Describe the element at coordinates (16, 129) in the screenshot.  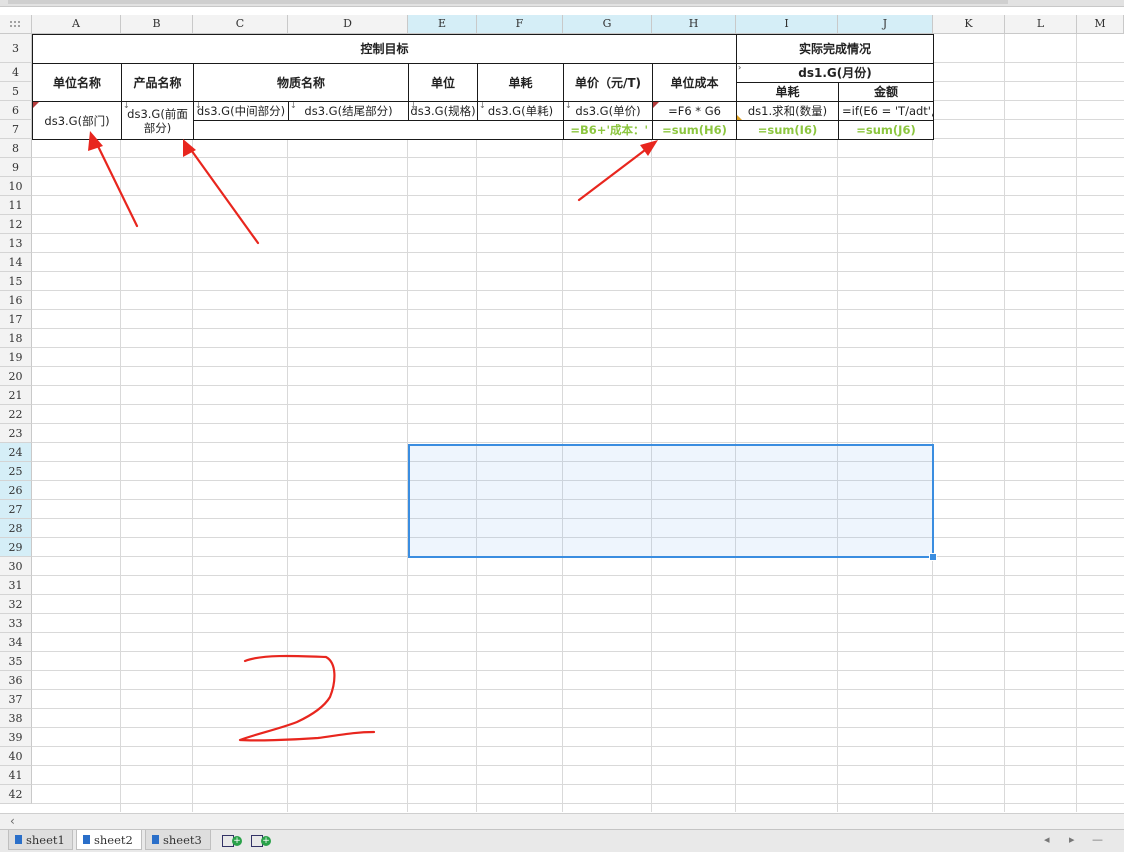
I see `row-header-7: 7` at that location.